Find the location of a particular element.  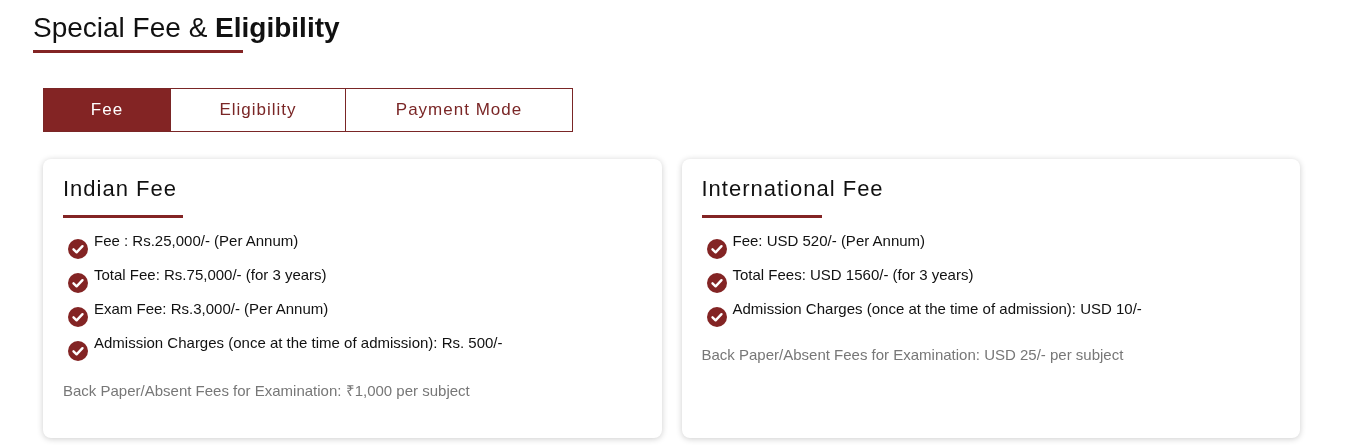

fee-item-text: Fee: USD 520/- (Per Annum) is located at coordinates (829, 240).